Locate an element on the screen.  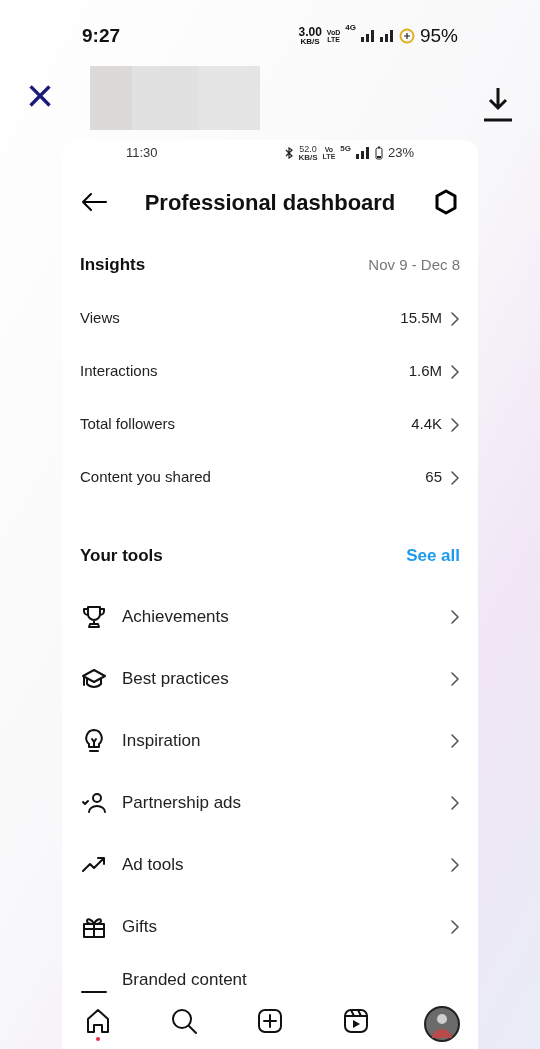
metric-value: 4.4K is located at coordinates (426, 424).